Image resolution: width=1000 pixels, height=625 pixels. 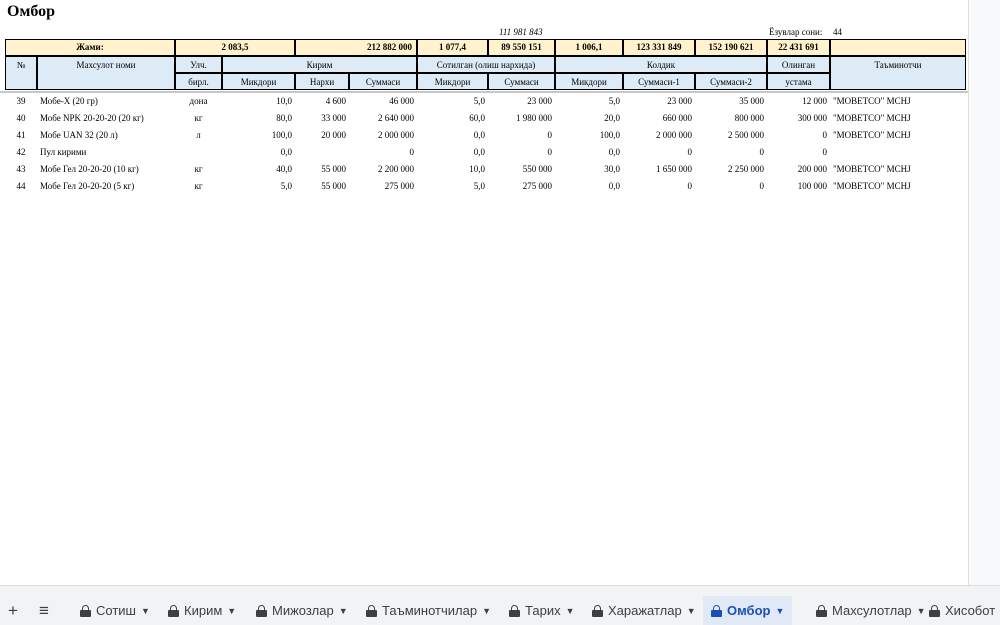 What do you see at coordinates (383, 118) in the screenshot?
I see `cell-kirim-summasi: 2 640 000` at bounding box center [383, 118].